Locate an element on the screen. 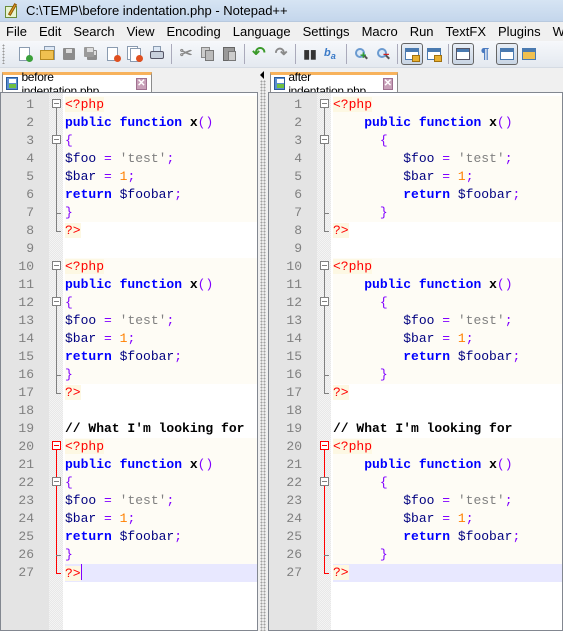 Image resolution: width=563 pixels, height=631 pixels. toolbar-grip is located at coordinates (3, 54).